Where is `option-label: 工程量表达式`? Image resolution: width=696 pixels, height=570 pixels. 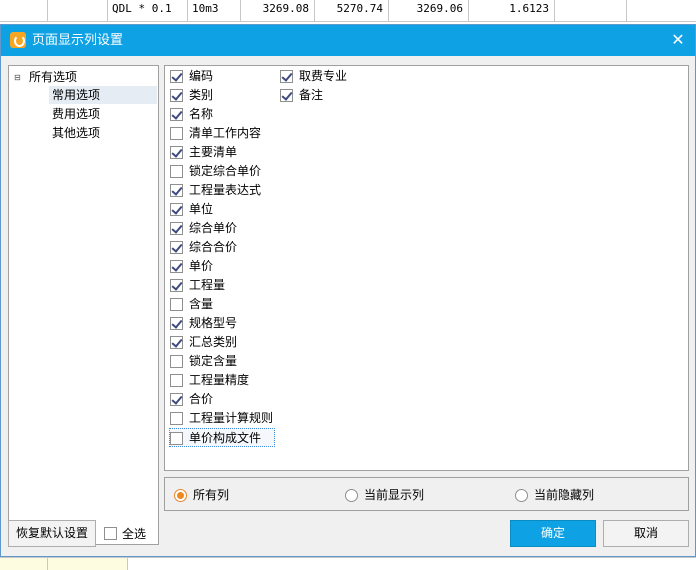 option-label: 工程量表达式 is located at coordinates (225, 190).